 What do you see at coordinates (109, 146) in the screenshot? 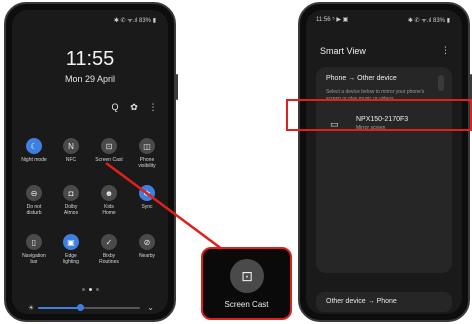
I see `tile-icon: ⊡` at bounding box center [109, 146].